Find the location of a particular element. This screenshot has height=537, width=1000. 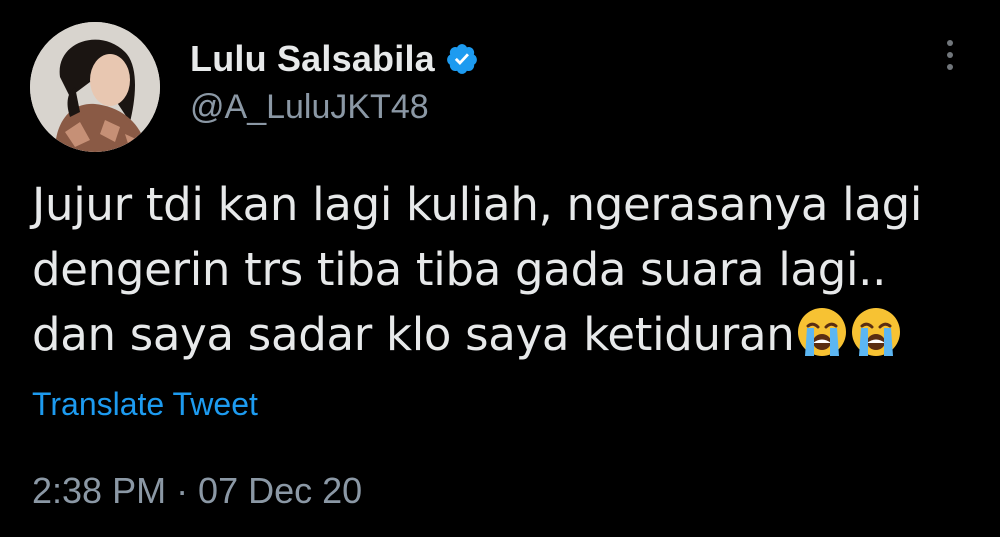

avatar is located at coordinates (95, 87).